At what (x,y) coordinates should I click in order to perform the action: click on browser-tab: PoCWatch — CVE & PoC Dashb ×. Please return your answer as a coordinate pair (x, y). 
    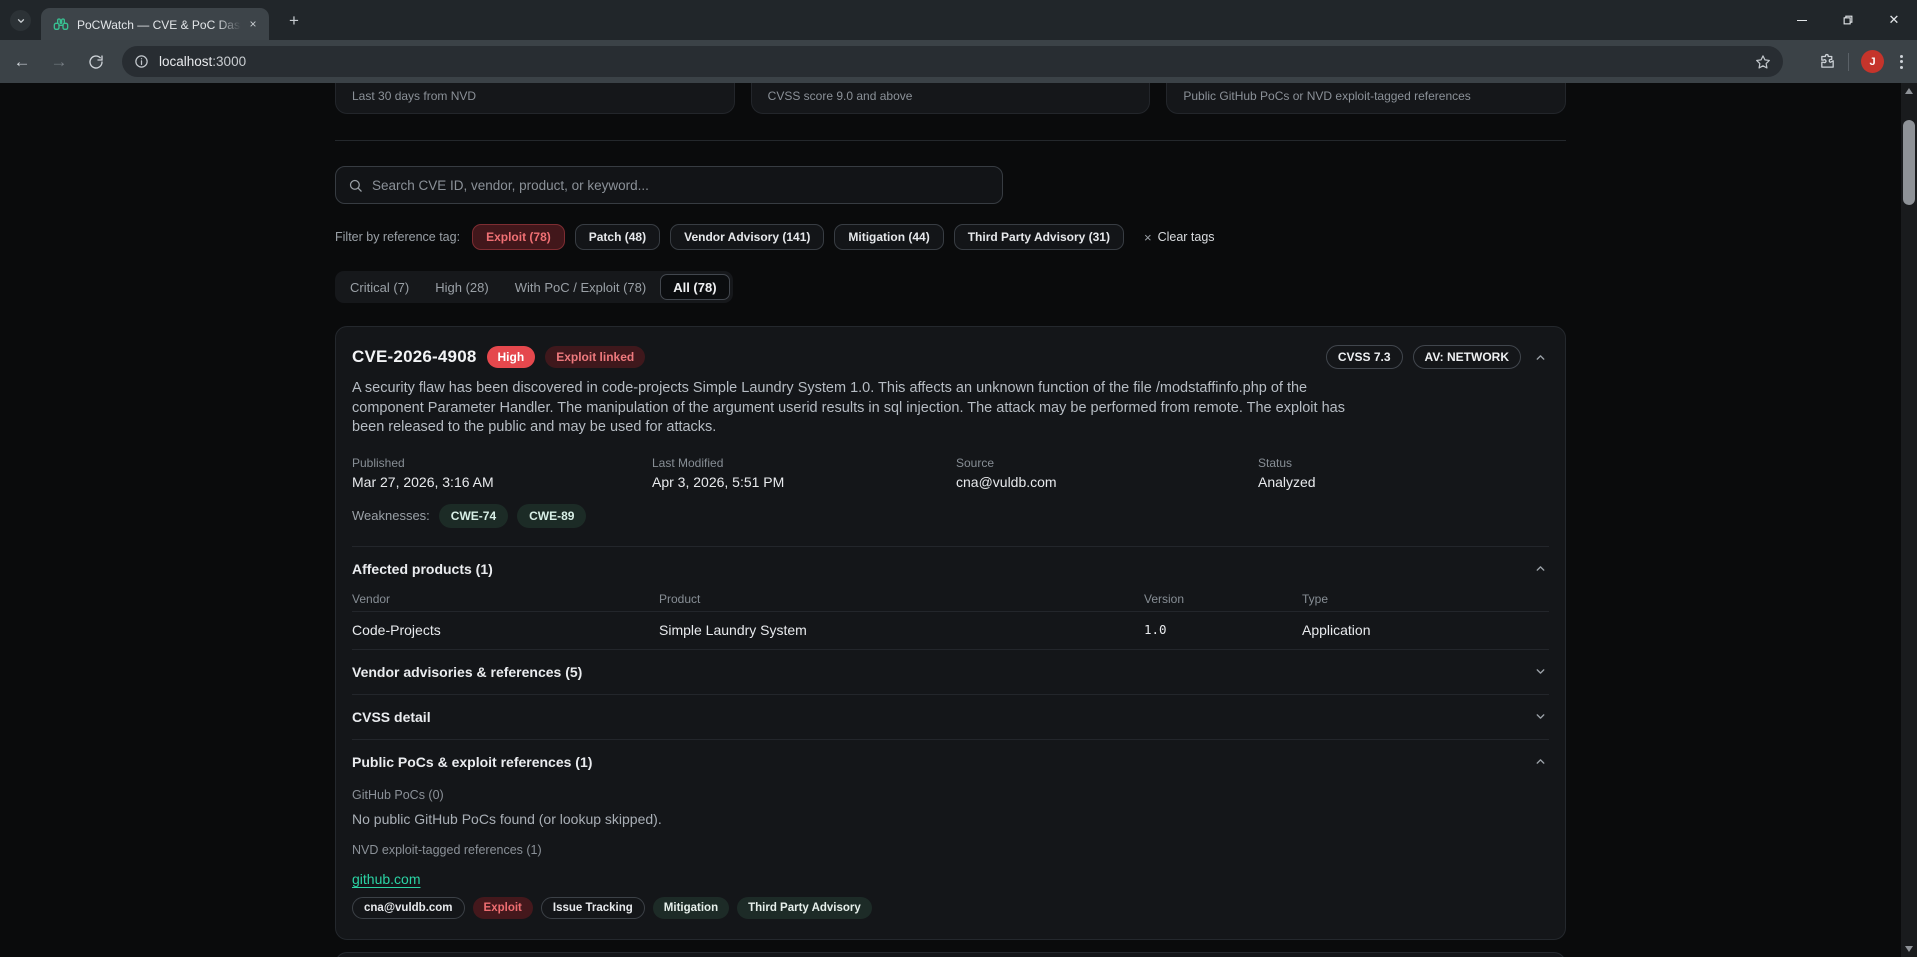
    Looking at the image, I should click on (155, 24).